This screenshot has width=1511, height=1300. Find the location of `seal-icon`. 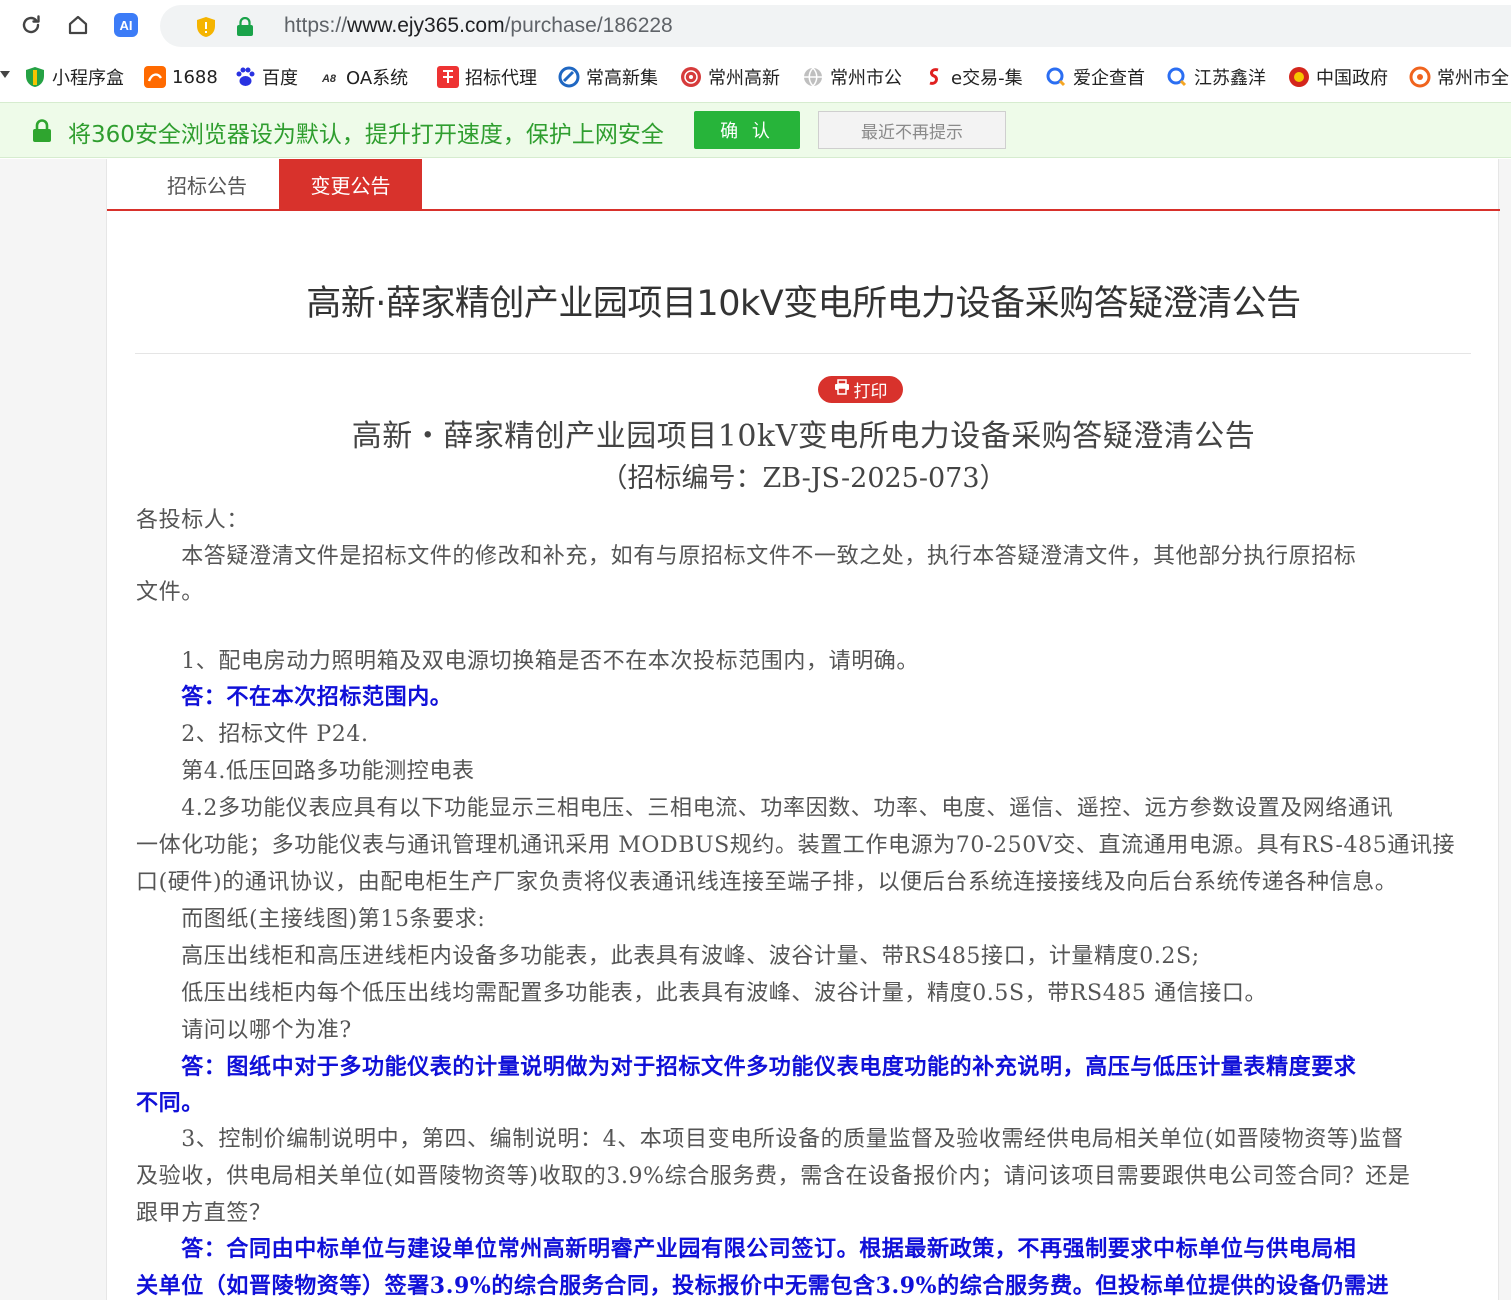

seal-icon is located at coordinates (691, 77).